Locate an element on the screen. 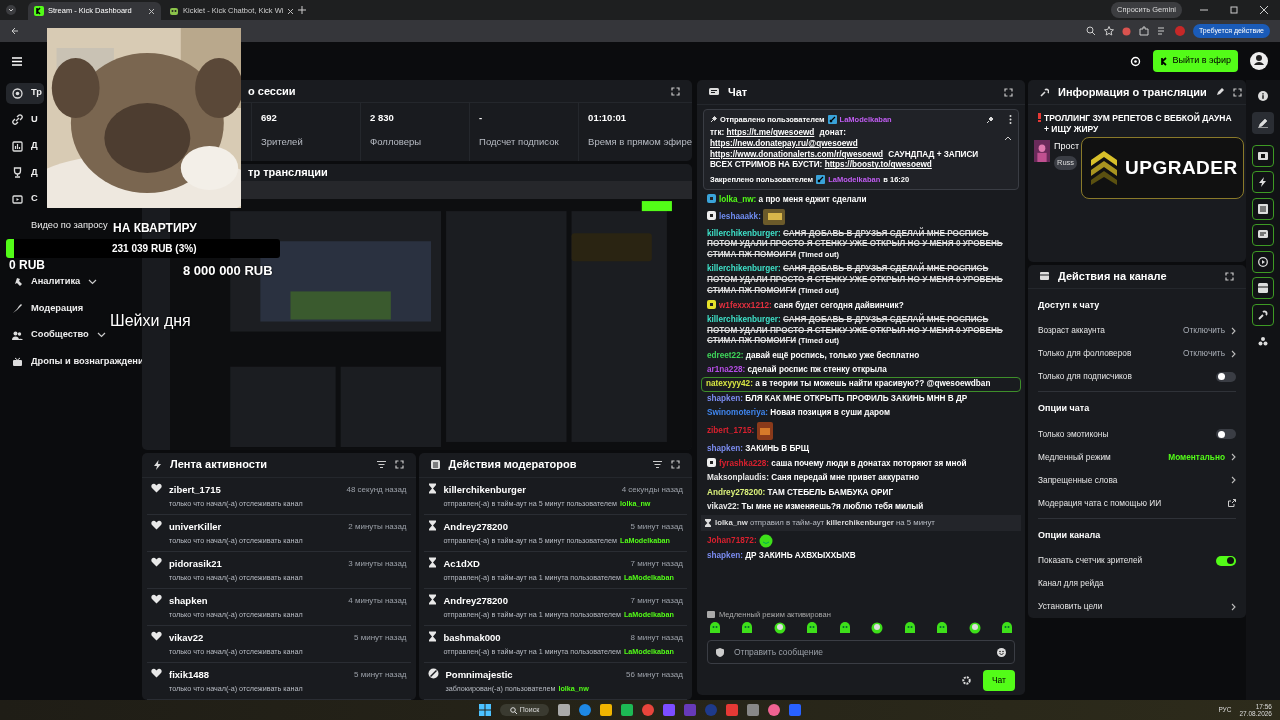 This screenshot has height=720, width=1280. chat-username: leshaaakk: is located at coordinates (740, 217).